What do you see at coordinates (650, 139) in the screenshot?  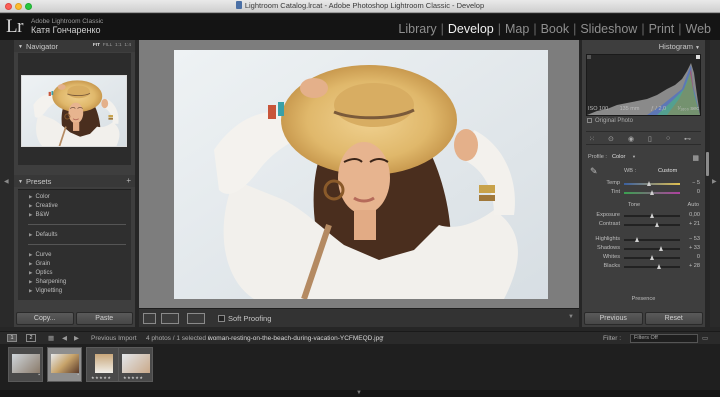 I see `graduated-filter-tool-icon: ▯` at bounding box center [650, 139].